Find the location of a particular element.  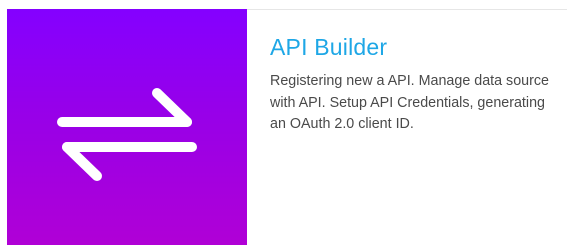

card-title: API Builder is located at coordinates (412, 47).